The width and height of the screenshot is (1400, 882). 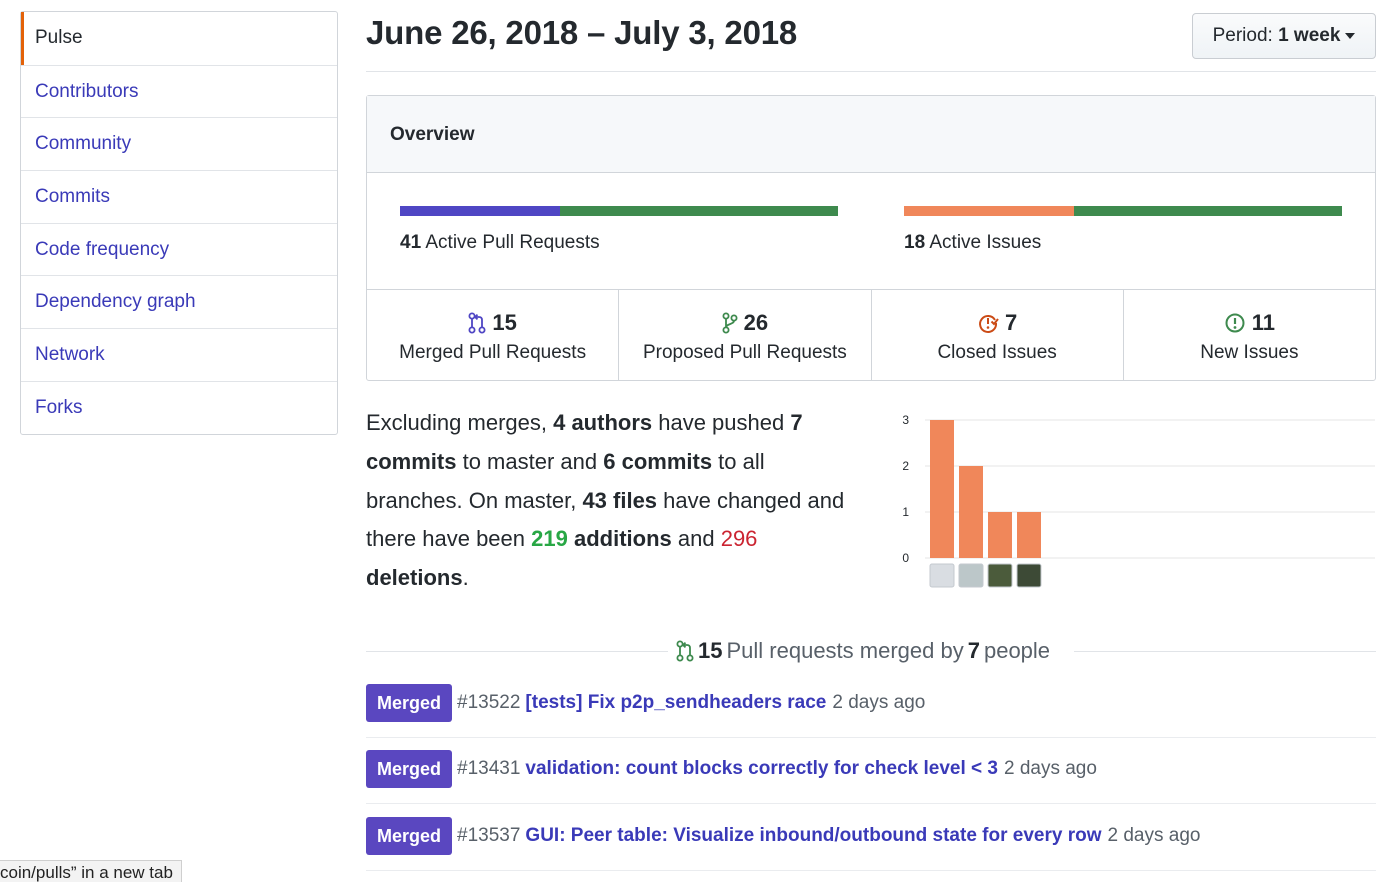 I want to click on pr-number: #13522, so click(x=489, y=702).